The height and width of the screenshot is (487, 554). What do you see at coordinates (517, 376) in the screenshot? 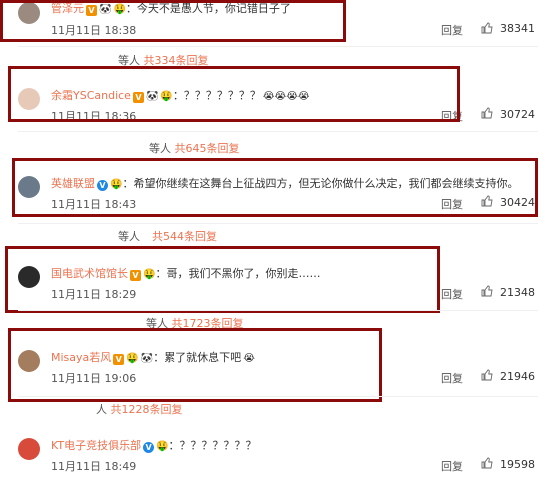
I see `like-count: 21946` at bounding box center [517, 376].